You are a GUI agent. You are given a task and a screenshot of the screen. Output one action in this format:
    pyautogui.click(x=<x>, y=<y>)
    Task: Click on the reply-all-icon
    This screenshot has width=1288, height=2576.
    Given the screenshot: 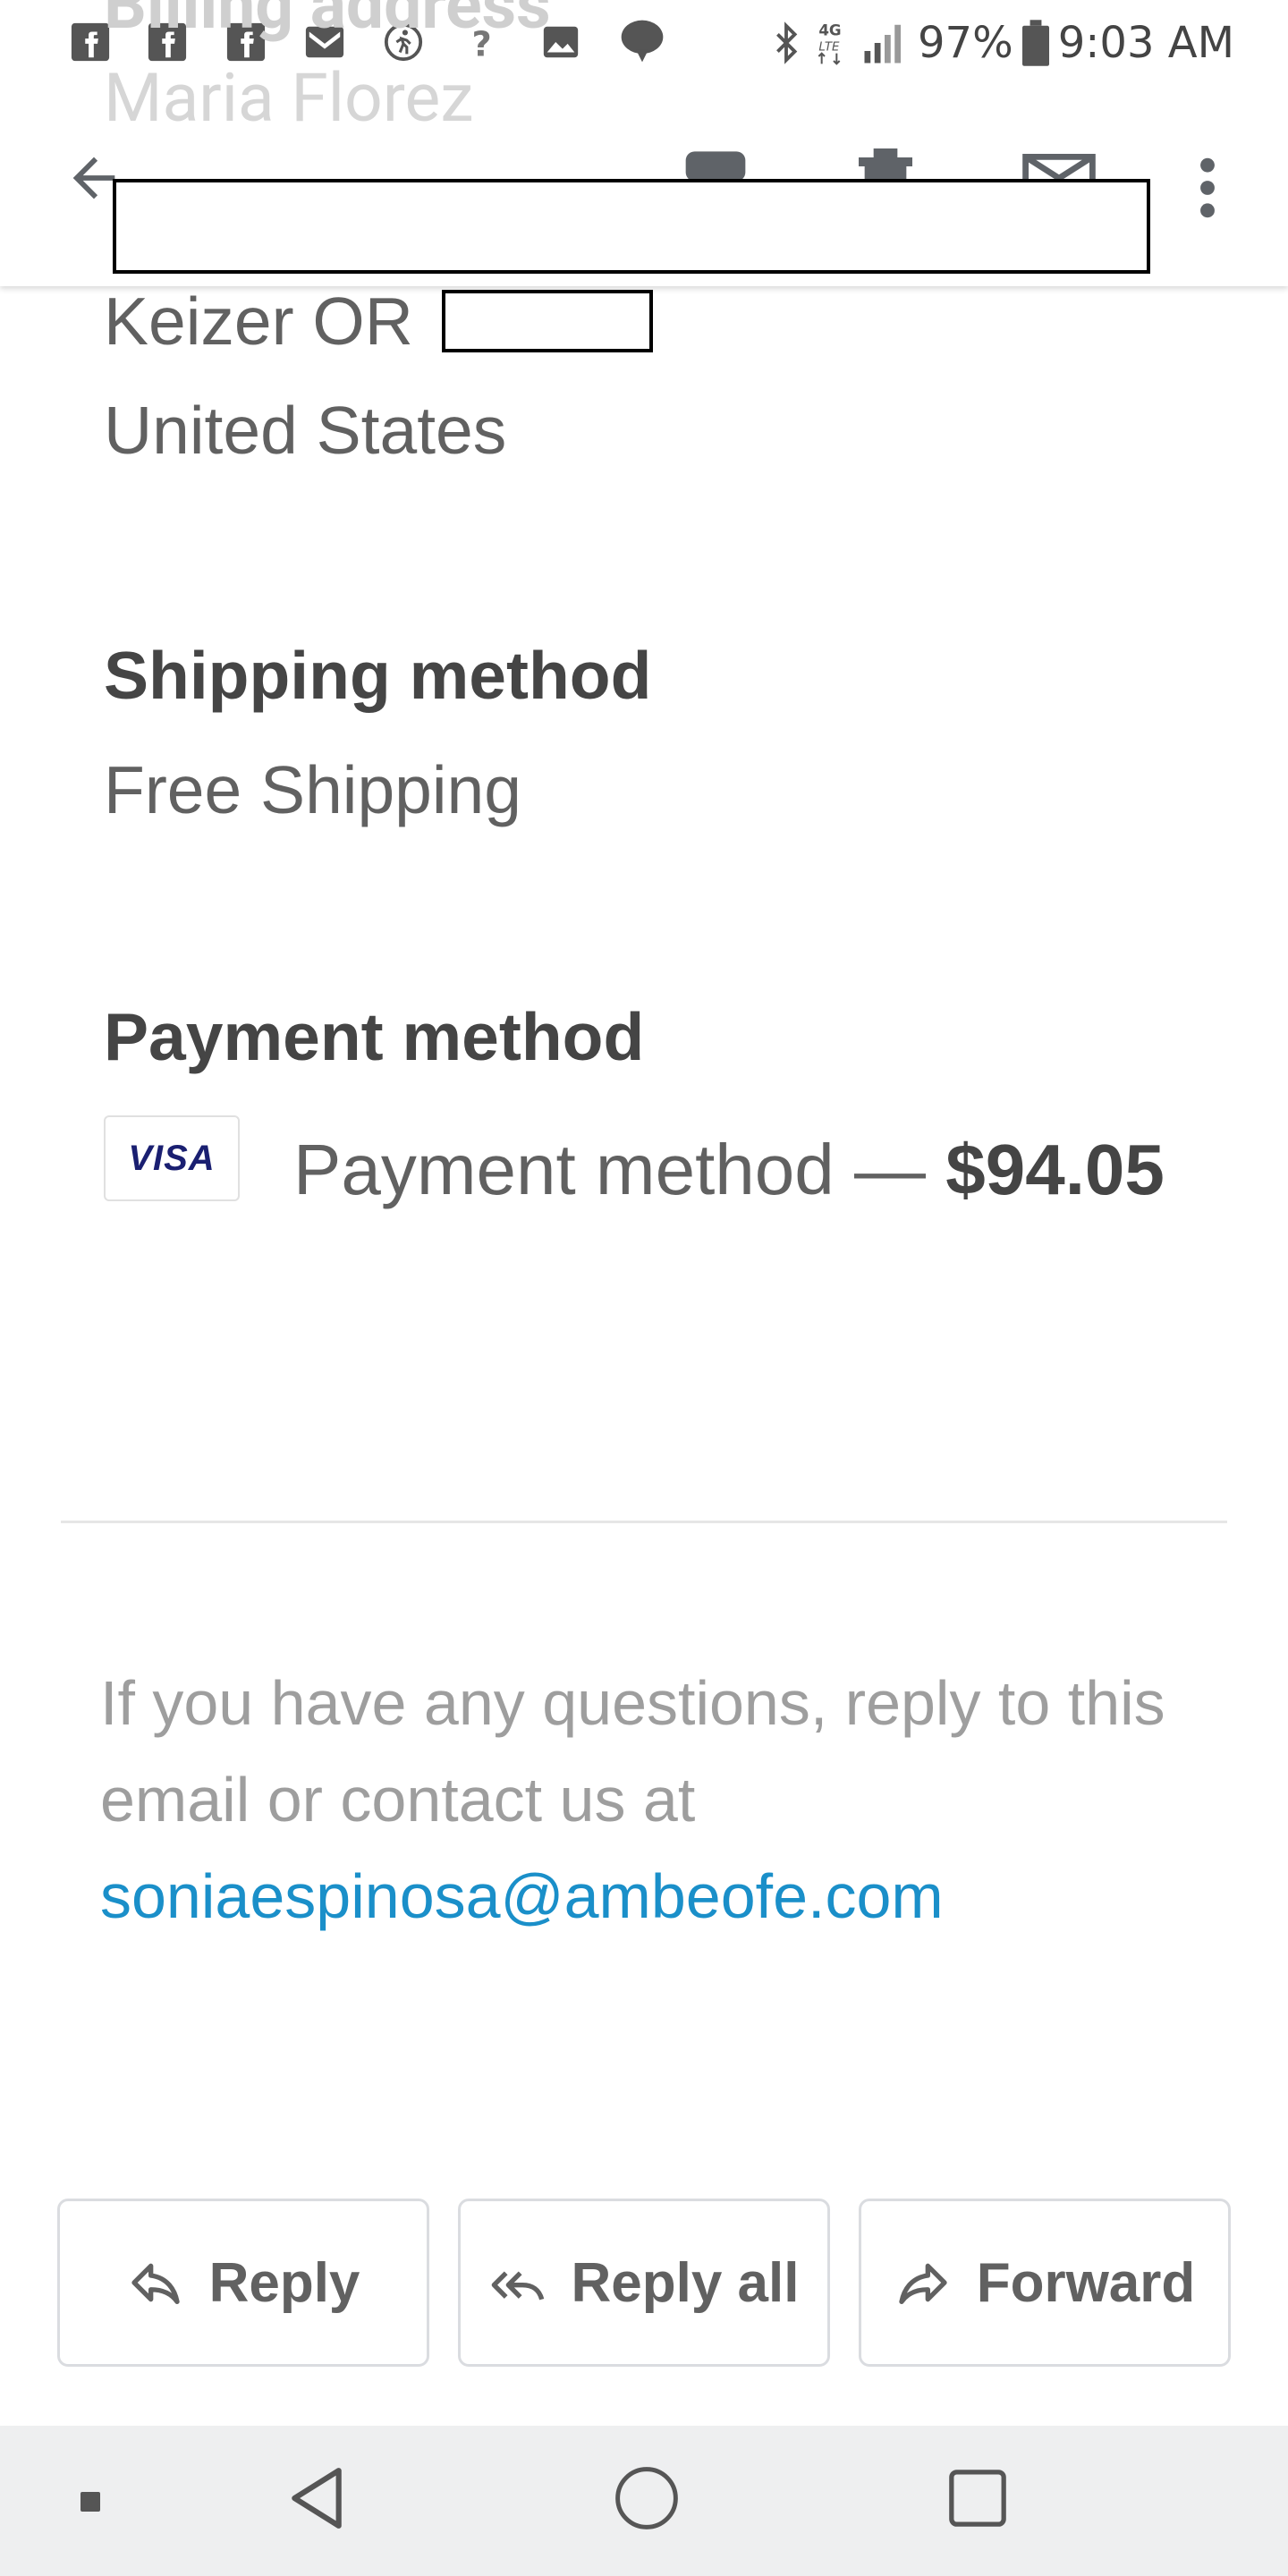 What is the action you would take?
    pyautogui.click(x=517, y=2286)
    